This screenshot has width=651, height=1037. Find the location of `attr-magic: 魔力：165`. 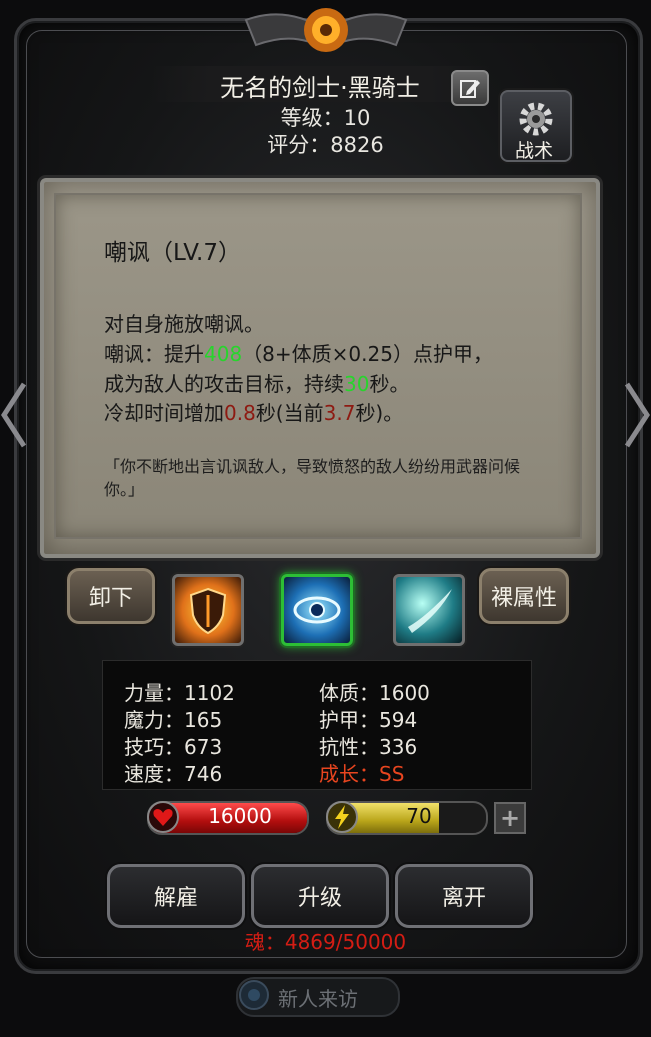

attr-magic: 魔力：165 is located at coordinates (173, 720).